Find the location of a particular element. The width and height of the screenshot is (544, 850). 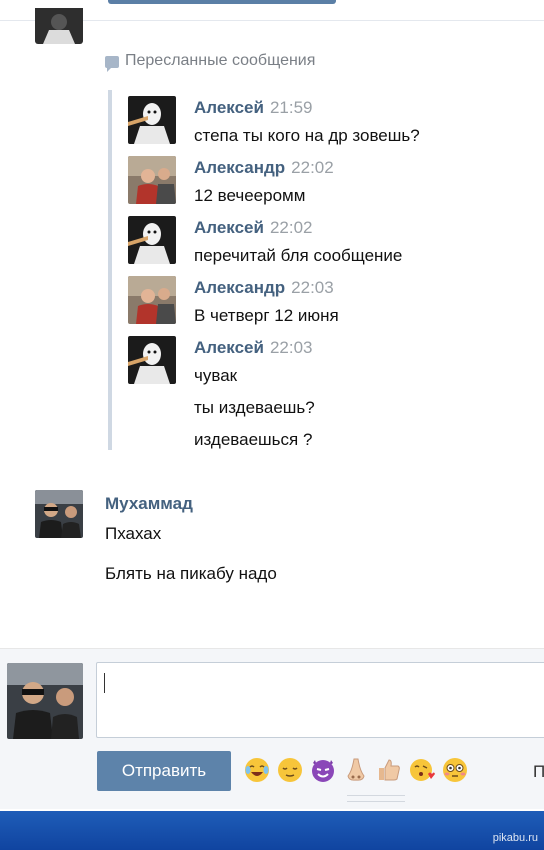

message-input is located at coordinates (320, 700).